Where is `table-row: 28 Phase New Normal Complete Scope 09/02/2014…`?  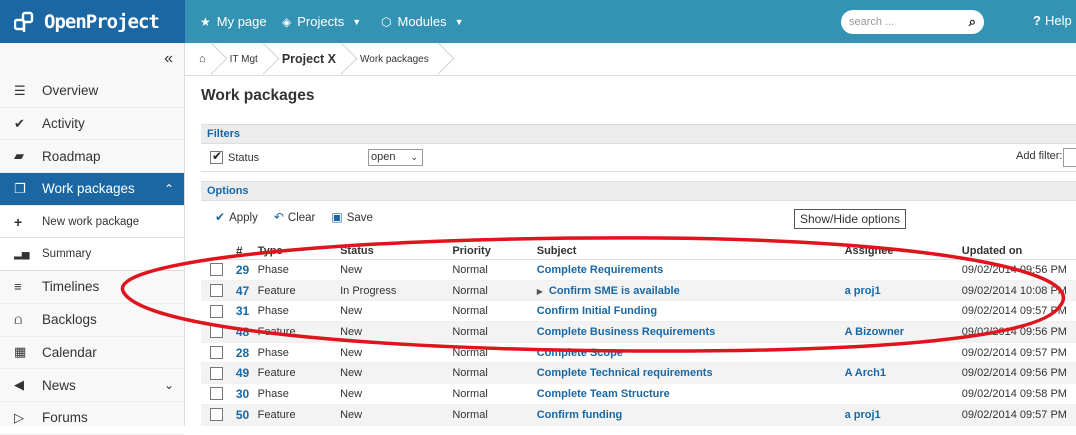 table-row: 28 Phase New Normal Complete Scope 09/02/2014… is located at coordinates (638, 353).